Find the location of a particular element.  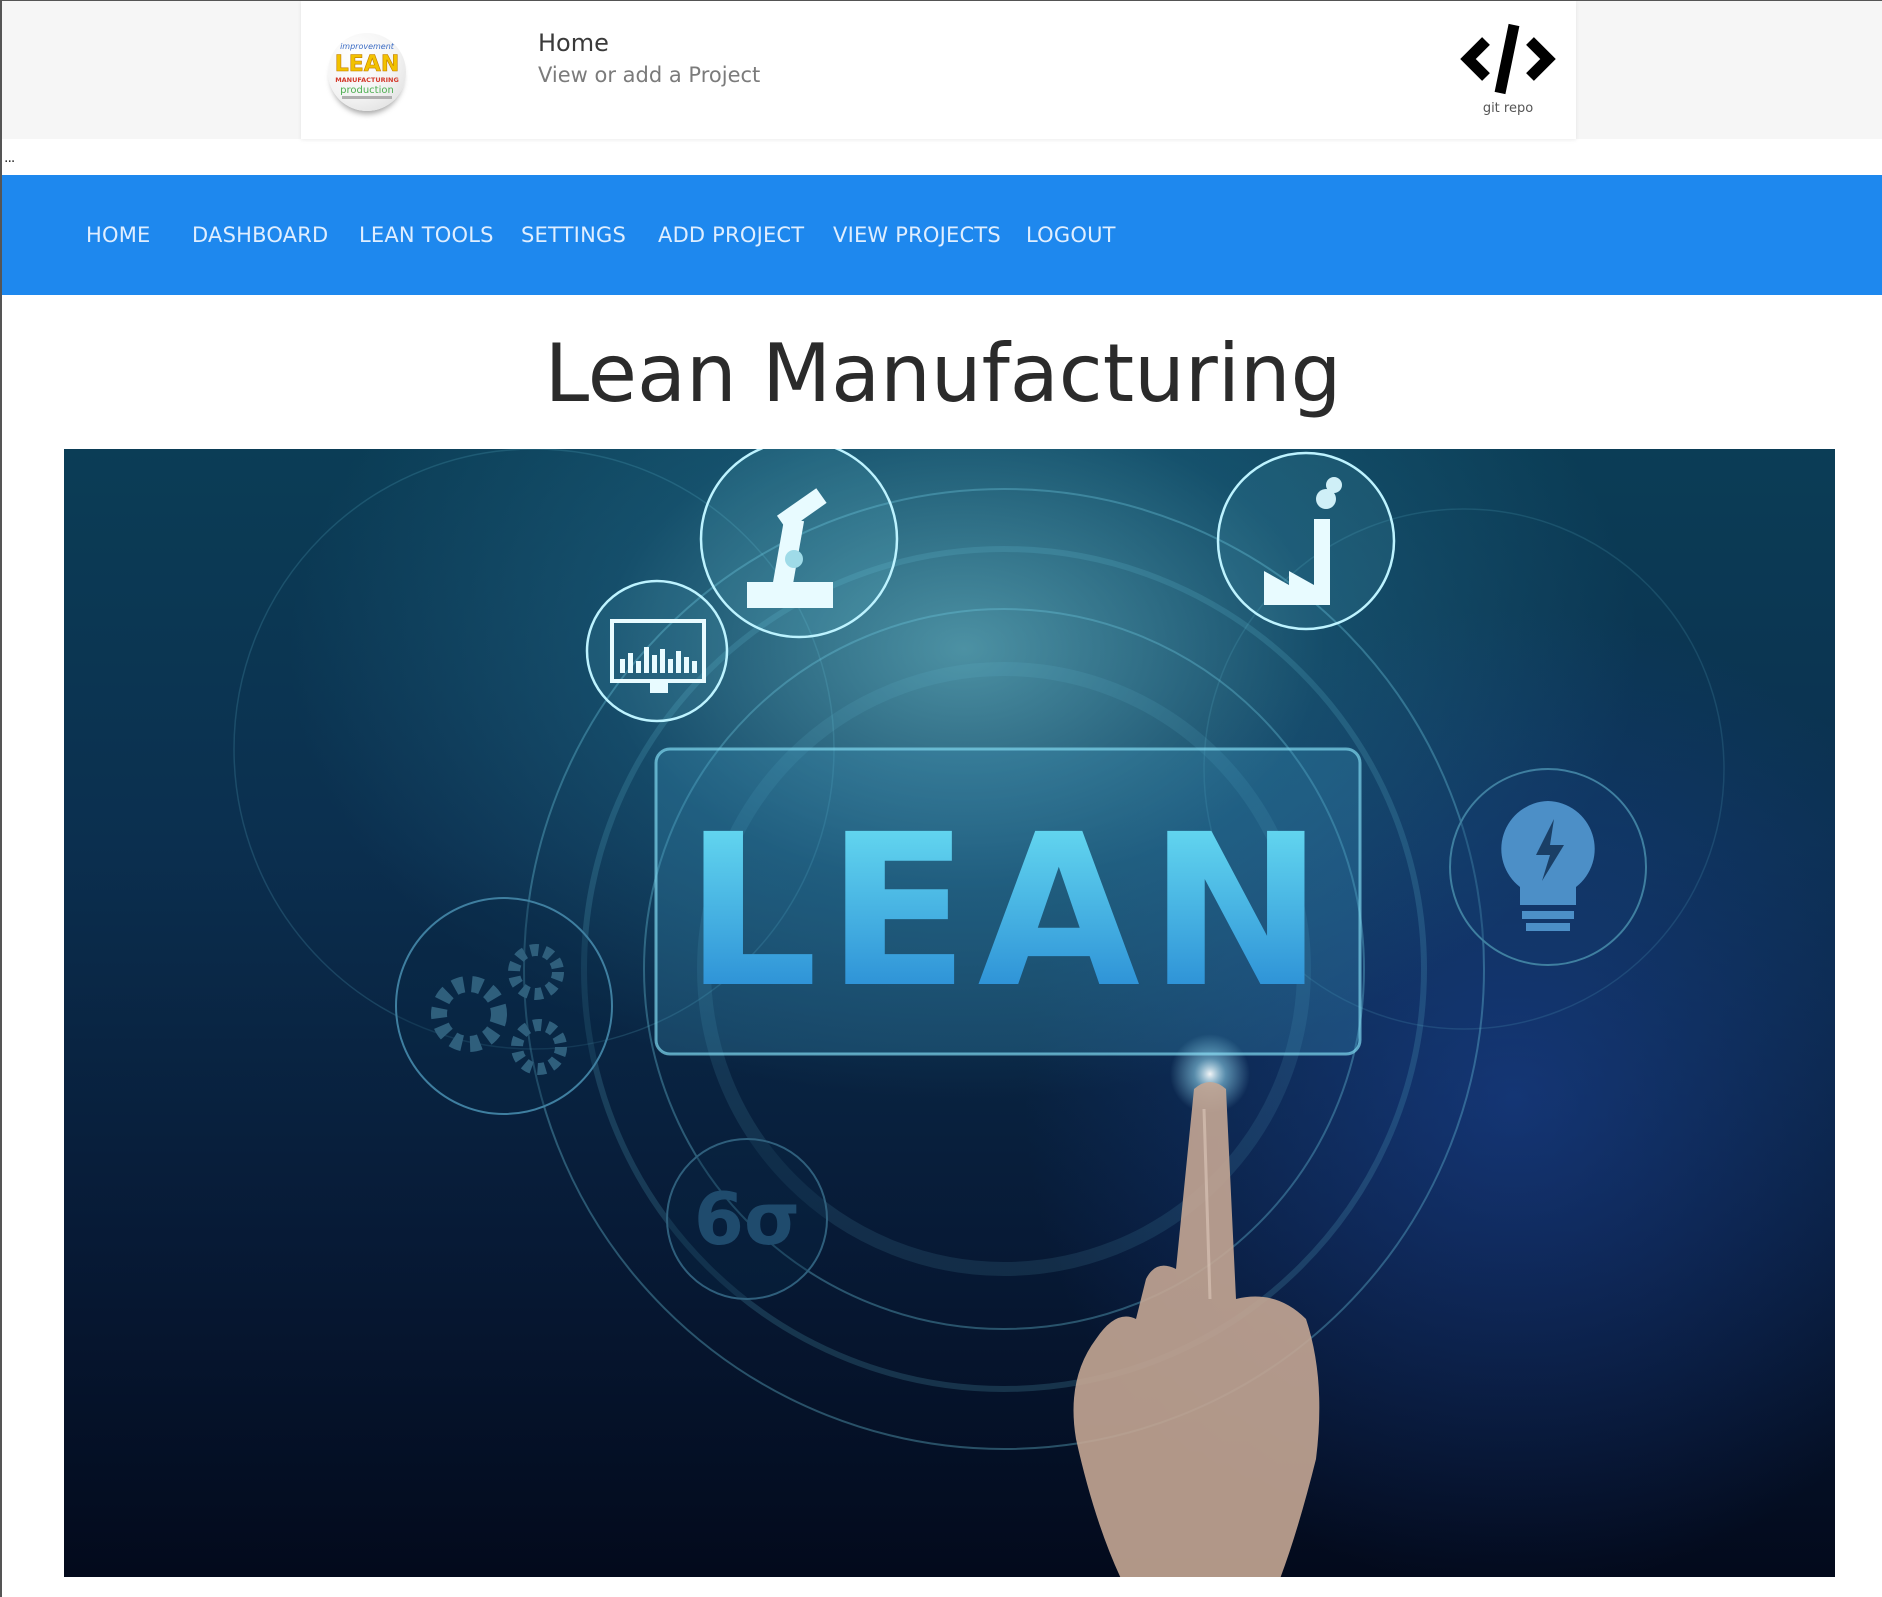

robot-arm-icon is located at coordinates (799, 544).